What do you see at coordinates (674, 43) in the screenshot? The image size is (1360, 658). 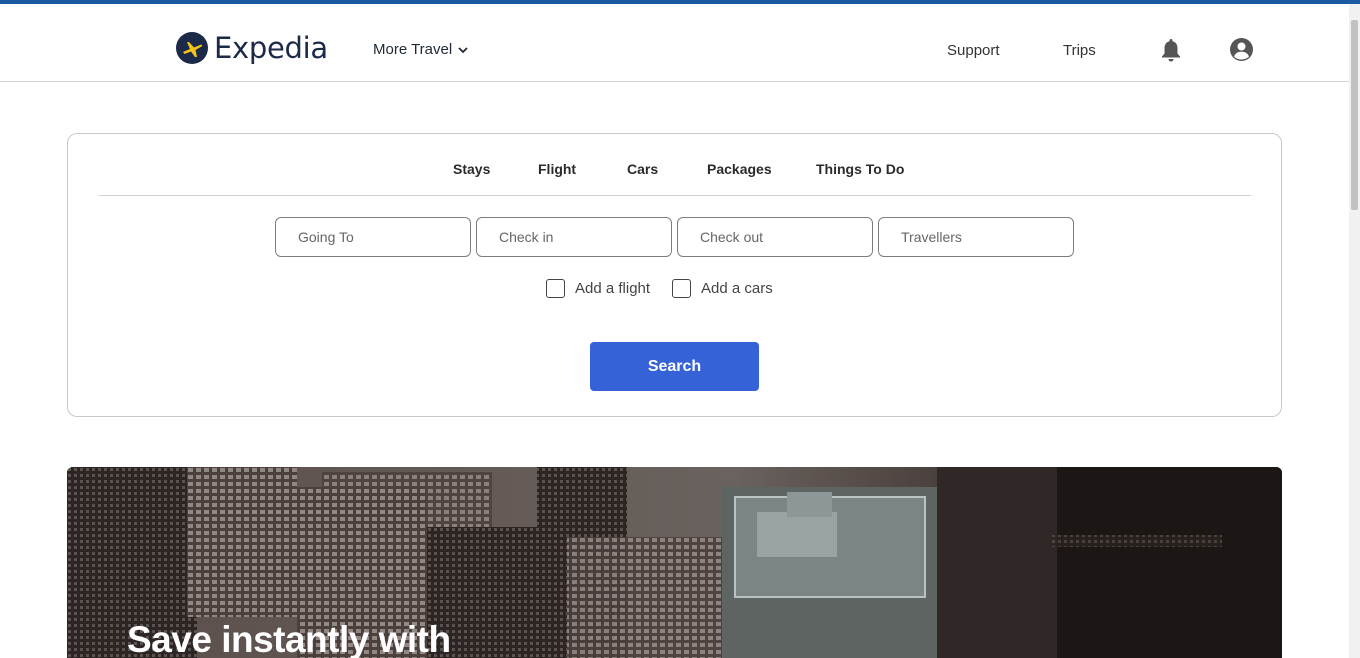 I see `site-header: Expedia More Travel Support Trips` at bounding box center [674, 43].